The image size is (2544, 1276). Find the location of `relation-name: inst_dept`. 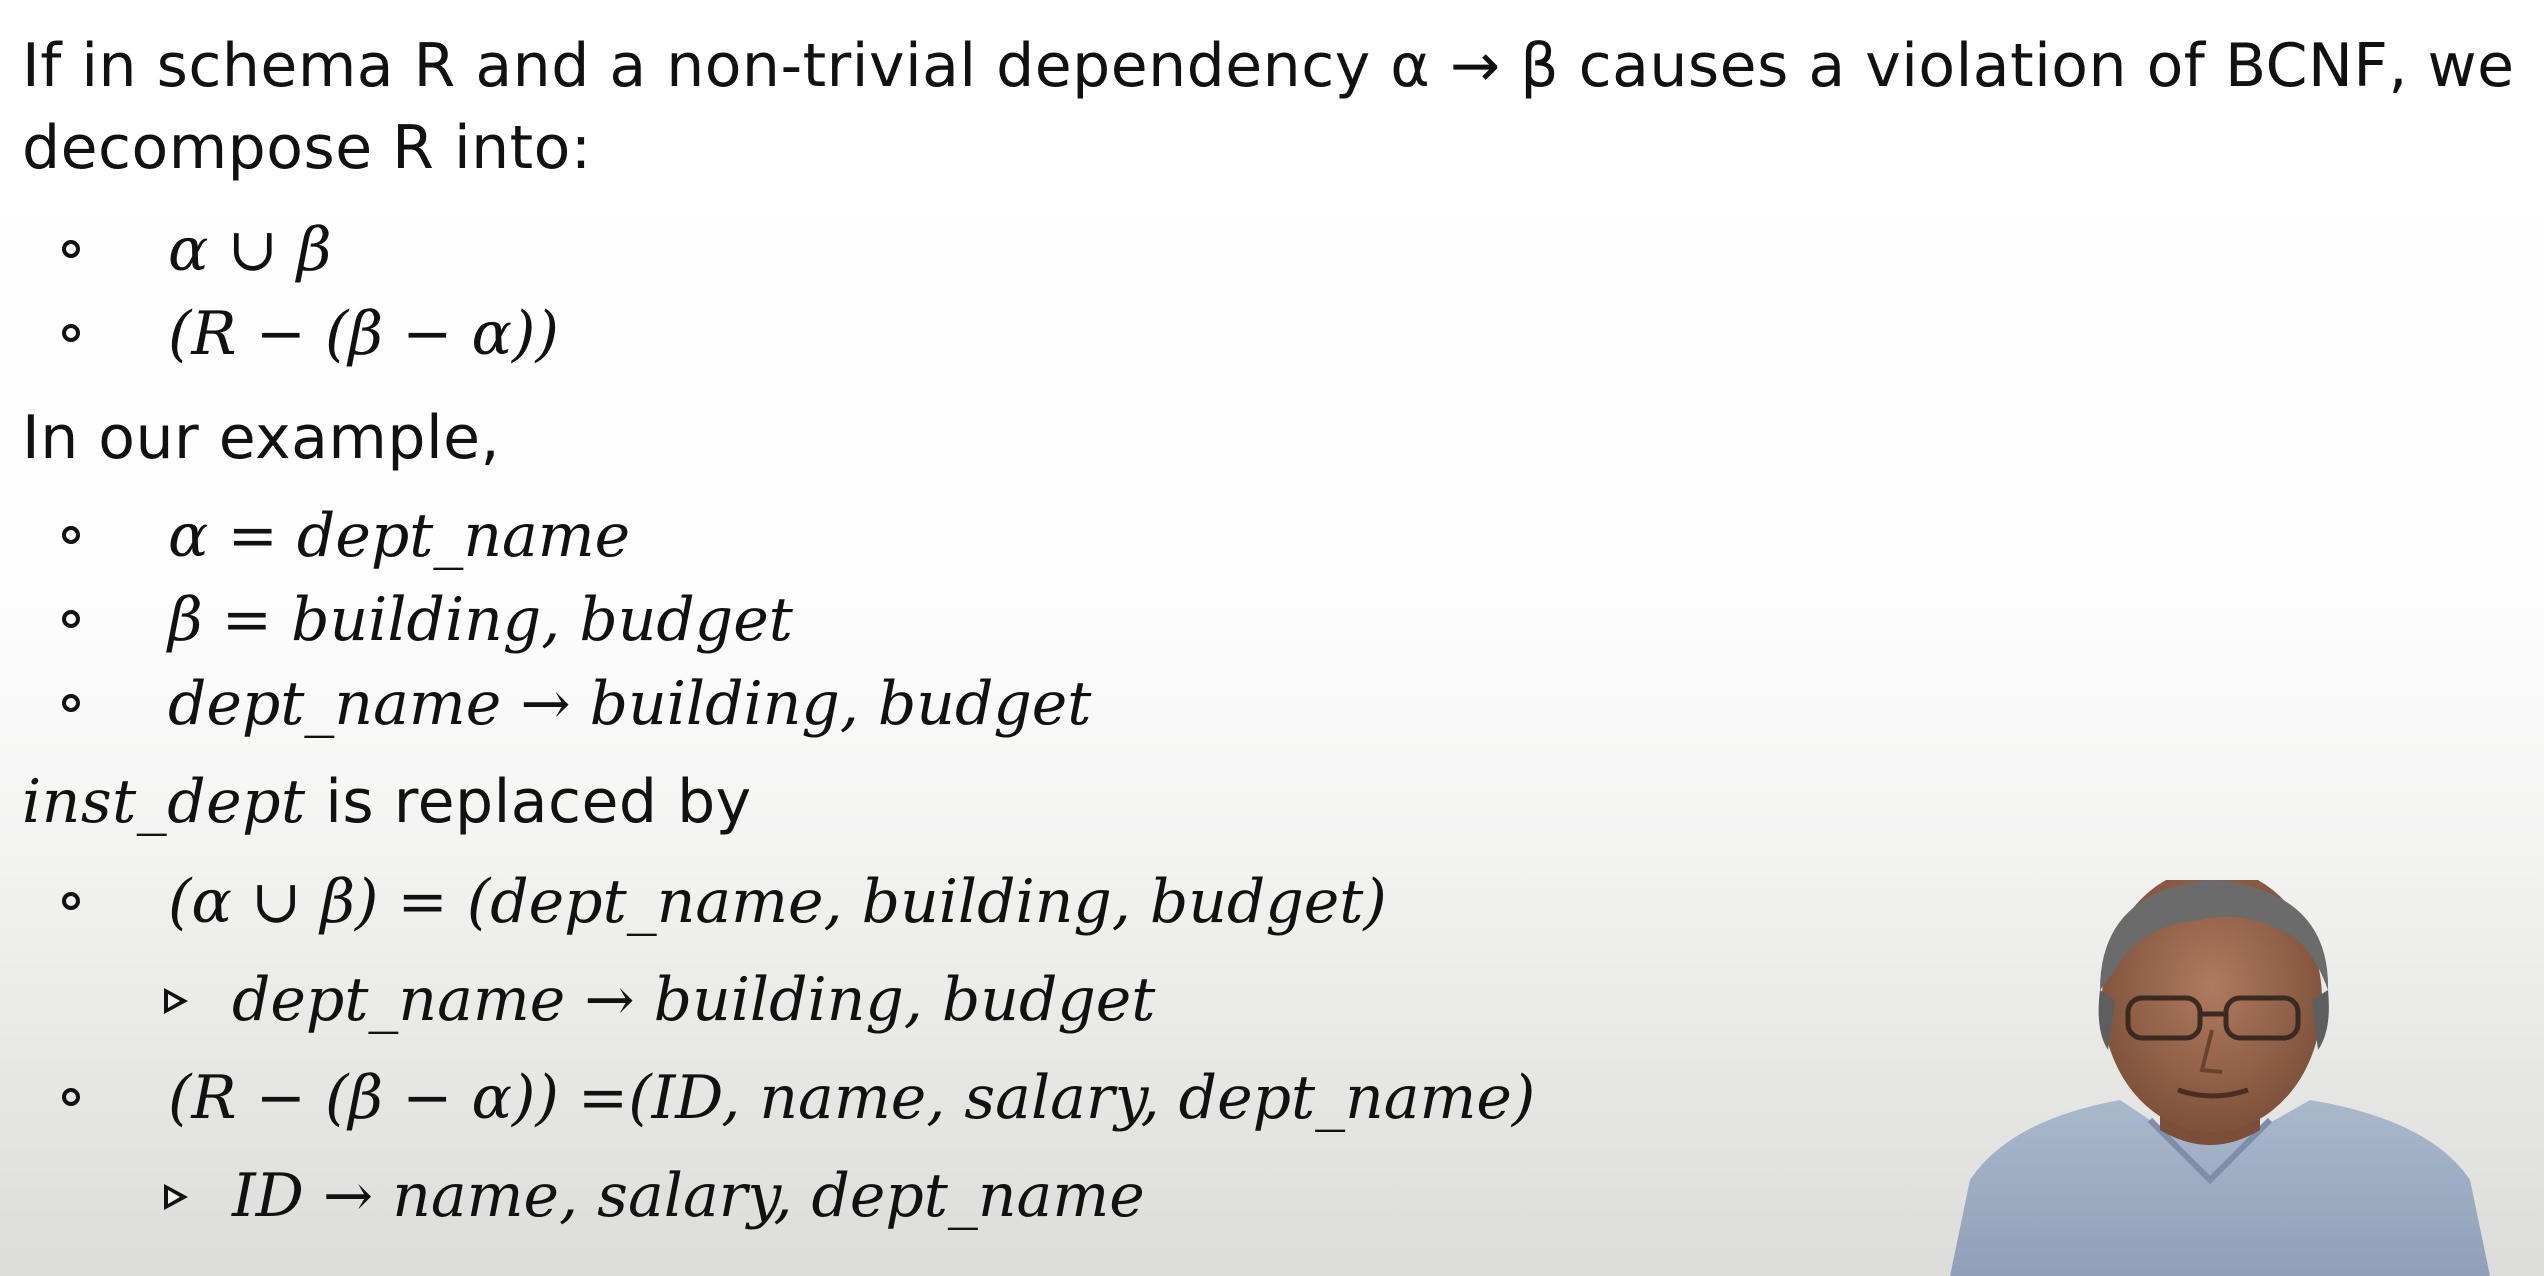

relation-name: inst_dept is located at coordinates (164, 802).